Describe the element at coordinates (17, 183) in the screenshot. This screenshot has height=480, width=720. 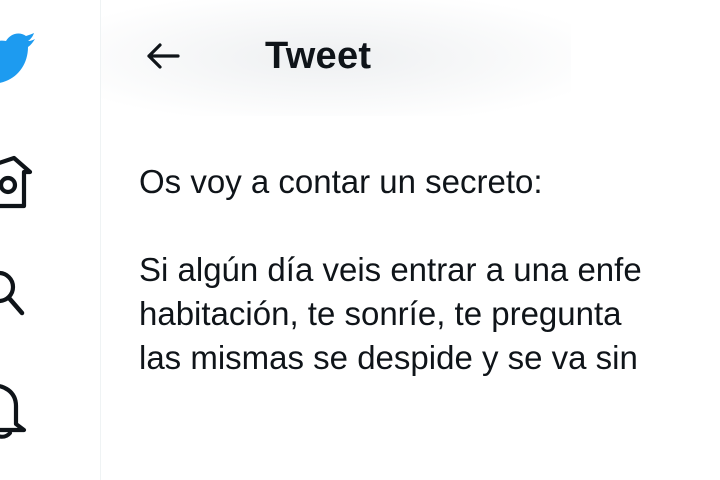
I see `home-icon` at that location.